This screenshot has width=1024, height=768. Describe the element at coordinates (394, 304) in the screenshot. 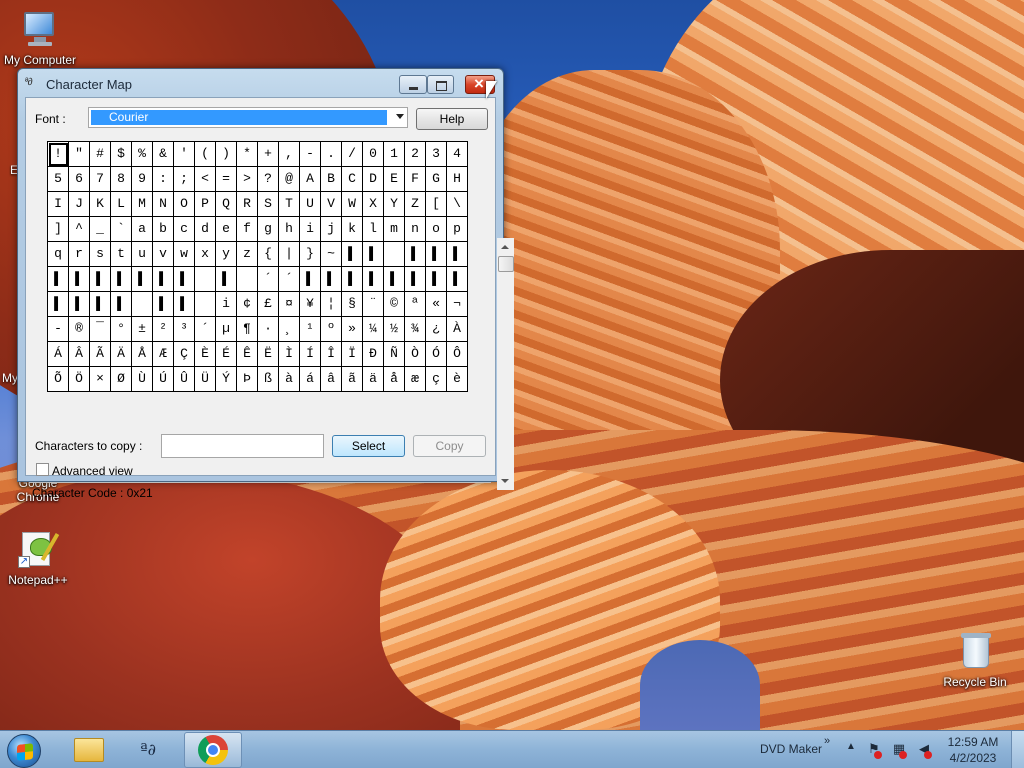

I see `character-cell: ©` at that location.